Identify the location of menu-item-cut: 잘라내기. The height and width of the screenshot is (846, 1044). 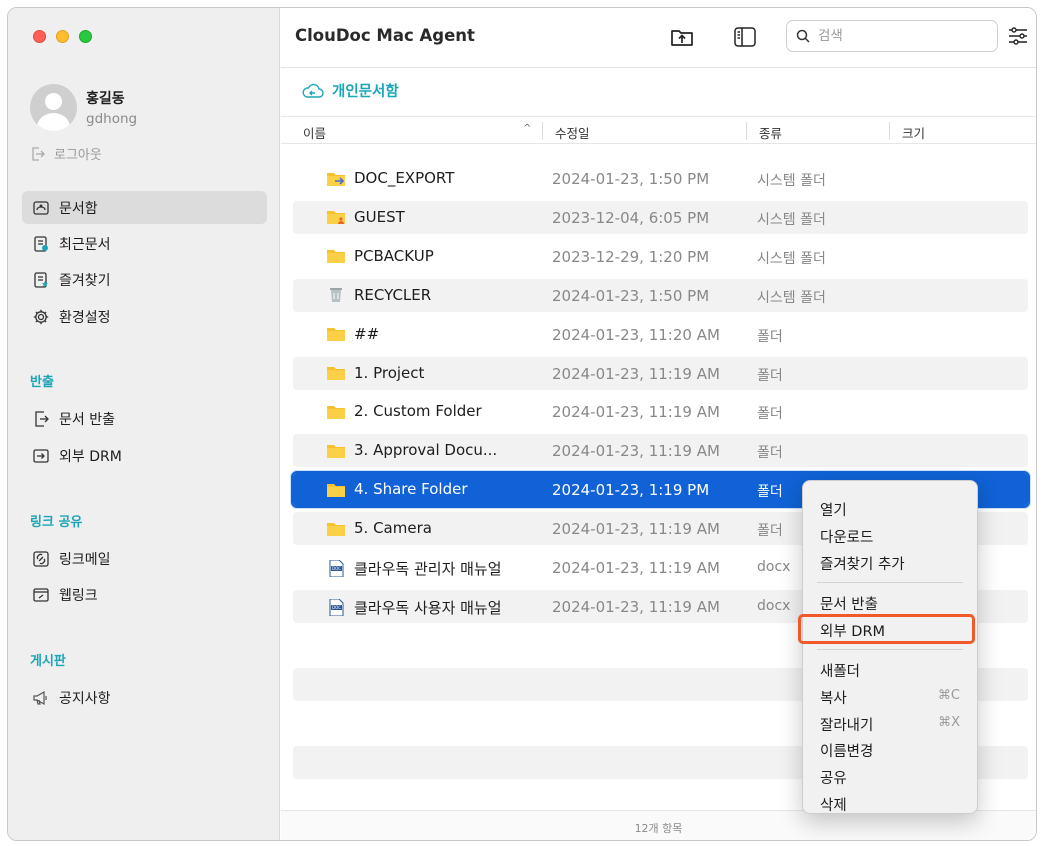
(846, 724).